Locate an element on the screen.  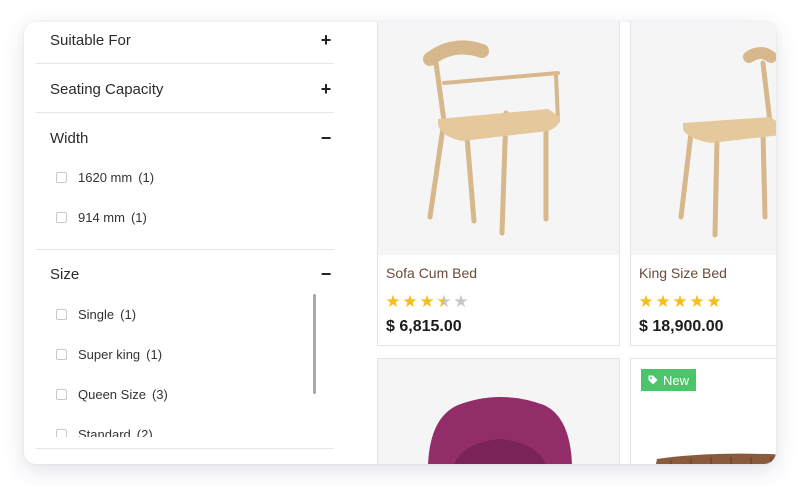
wooden-armchair-icon is located at coordinates (491, 138).